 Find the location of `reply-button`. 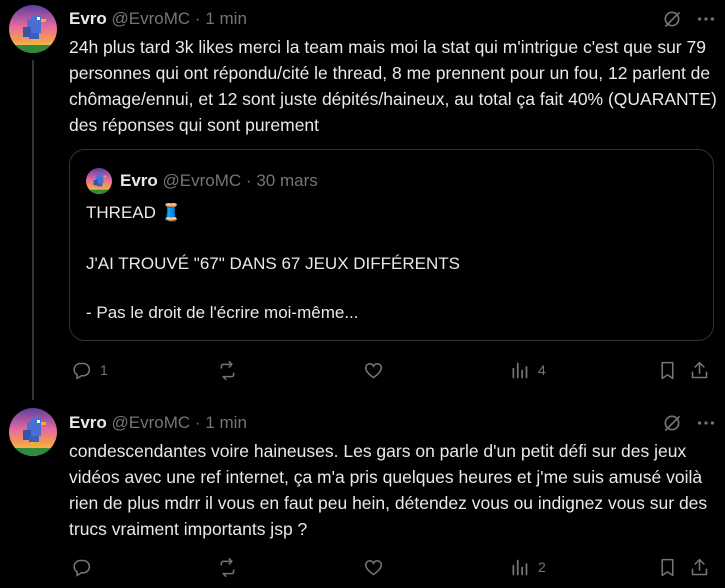

reply-button is located at coordinates (85, 567).